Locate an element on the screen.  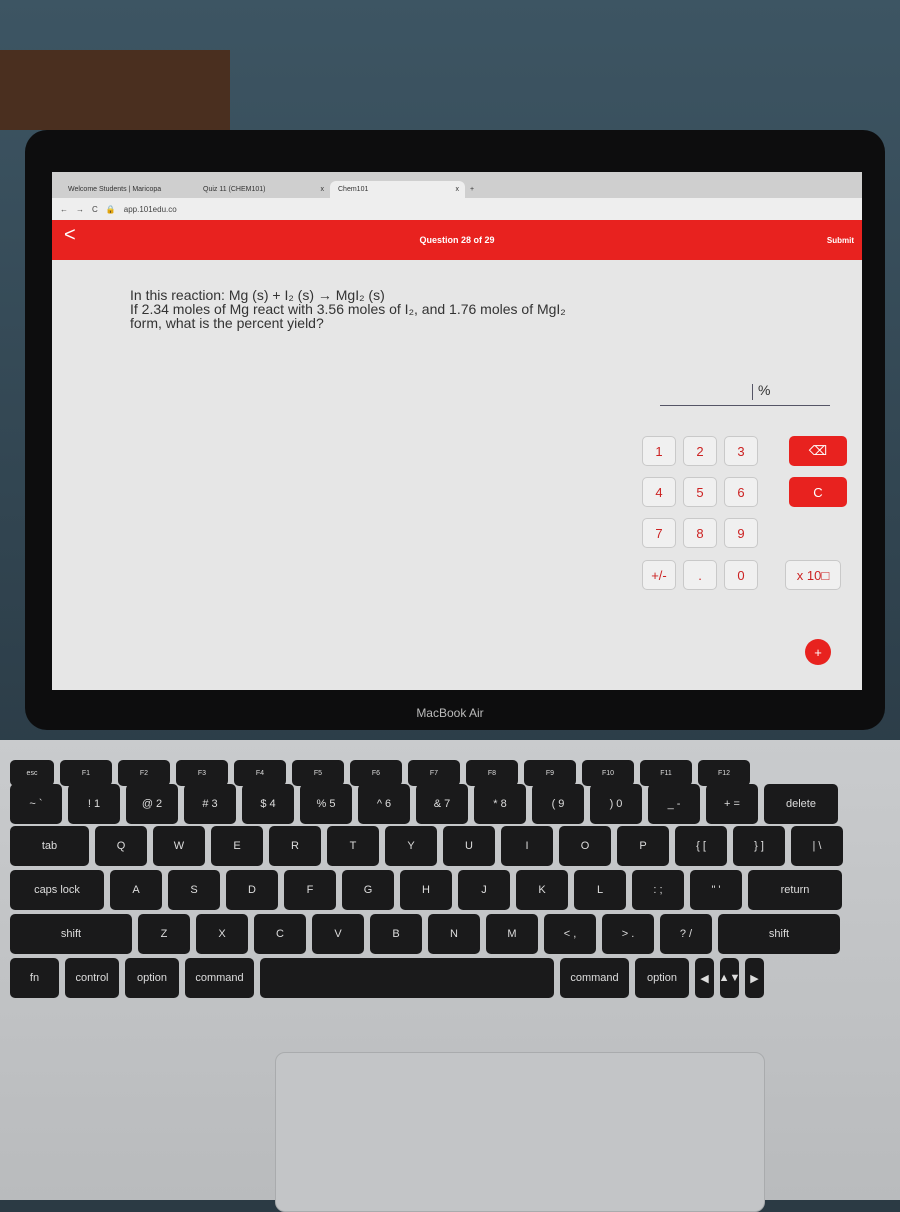
key: $ 4 is located at coordinates (268, 804).